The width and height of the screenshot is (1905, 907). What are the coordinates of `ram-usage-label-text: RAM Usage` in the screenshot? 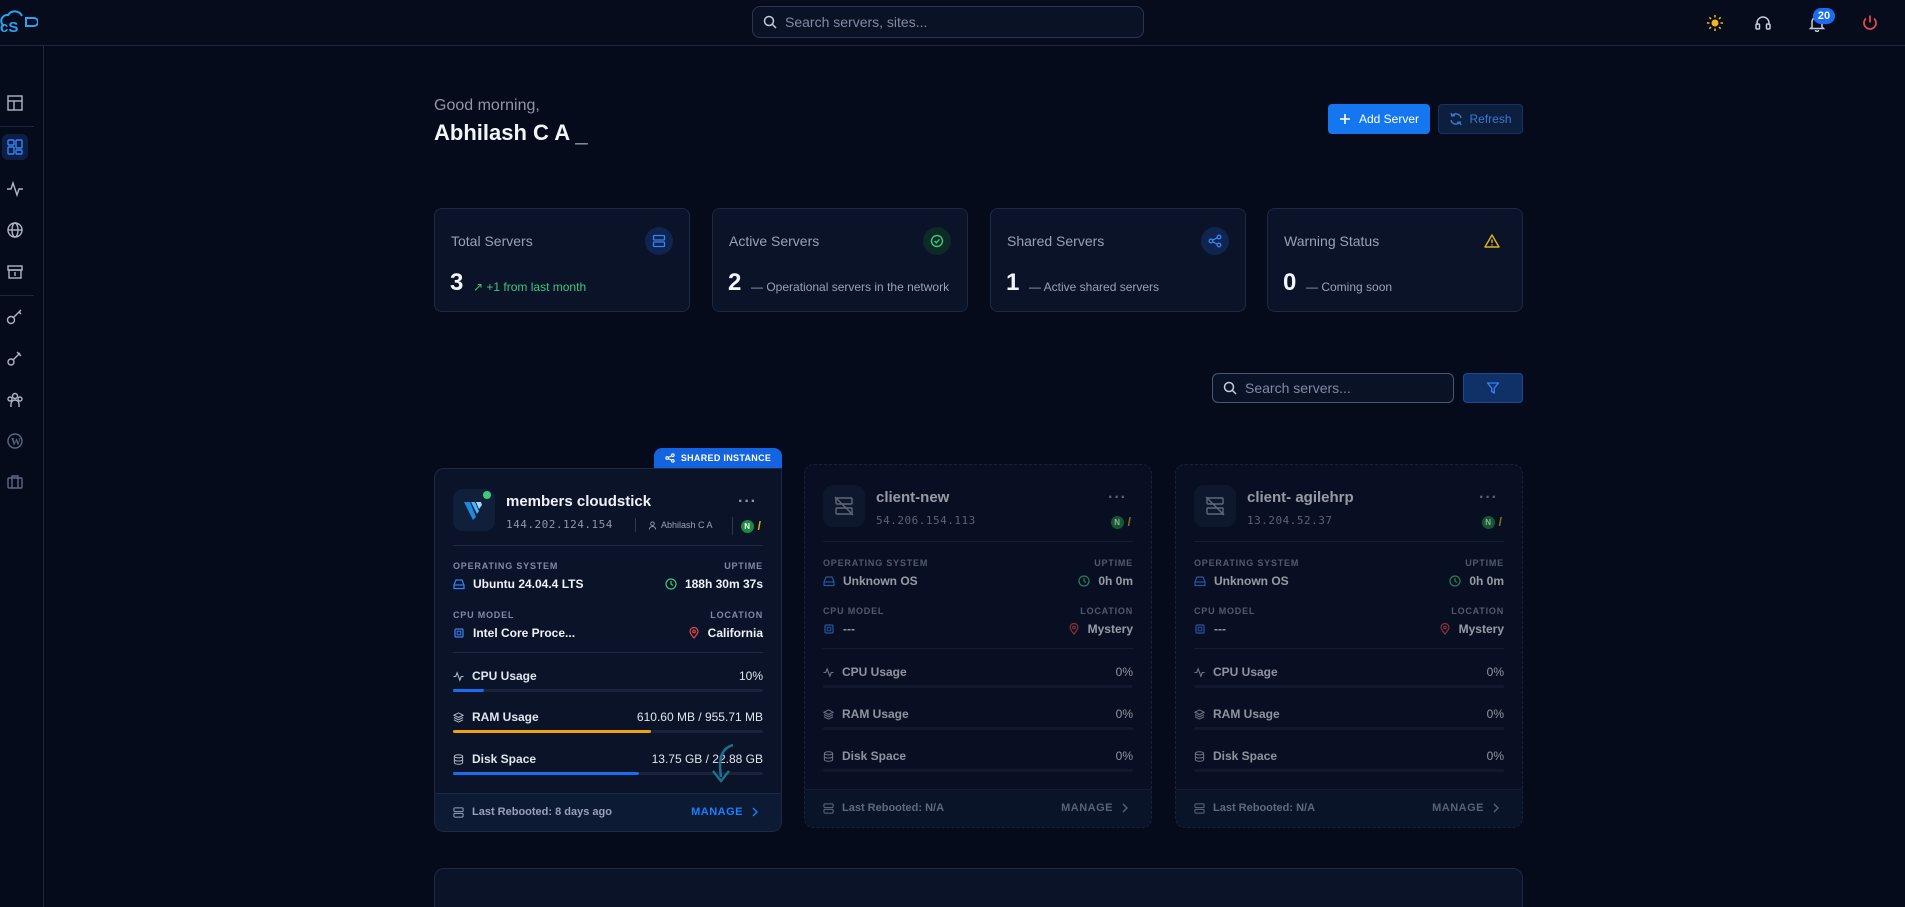 It's located at (505, 717).